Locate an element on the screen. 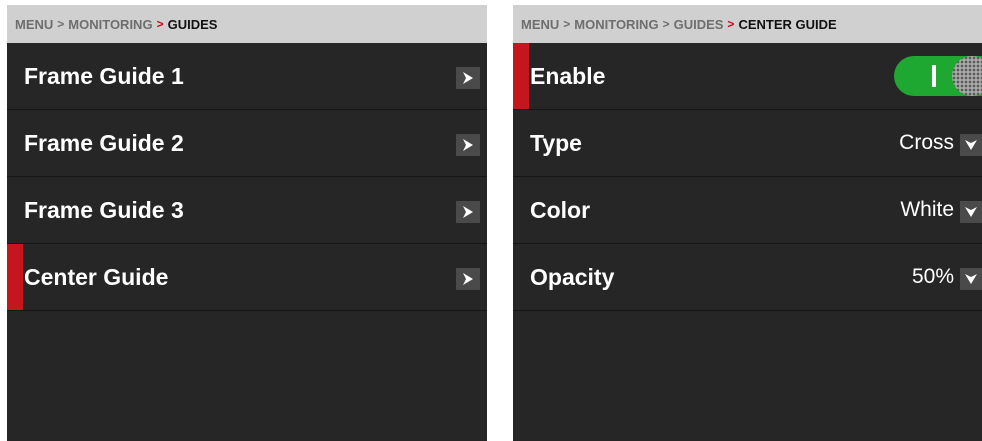 The image size is (982, 441). breadcrumb: MENU > MONITORING > GUIDES is located at coordinates (247, 24).